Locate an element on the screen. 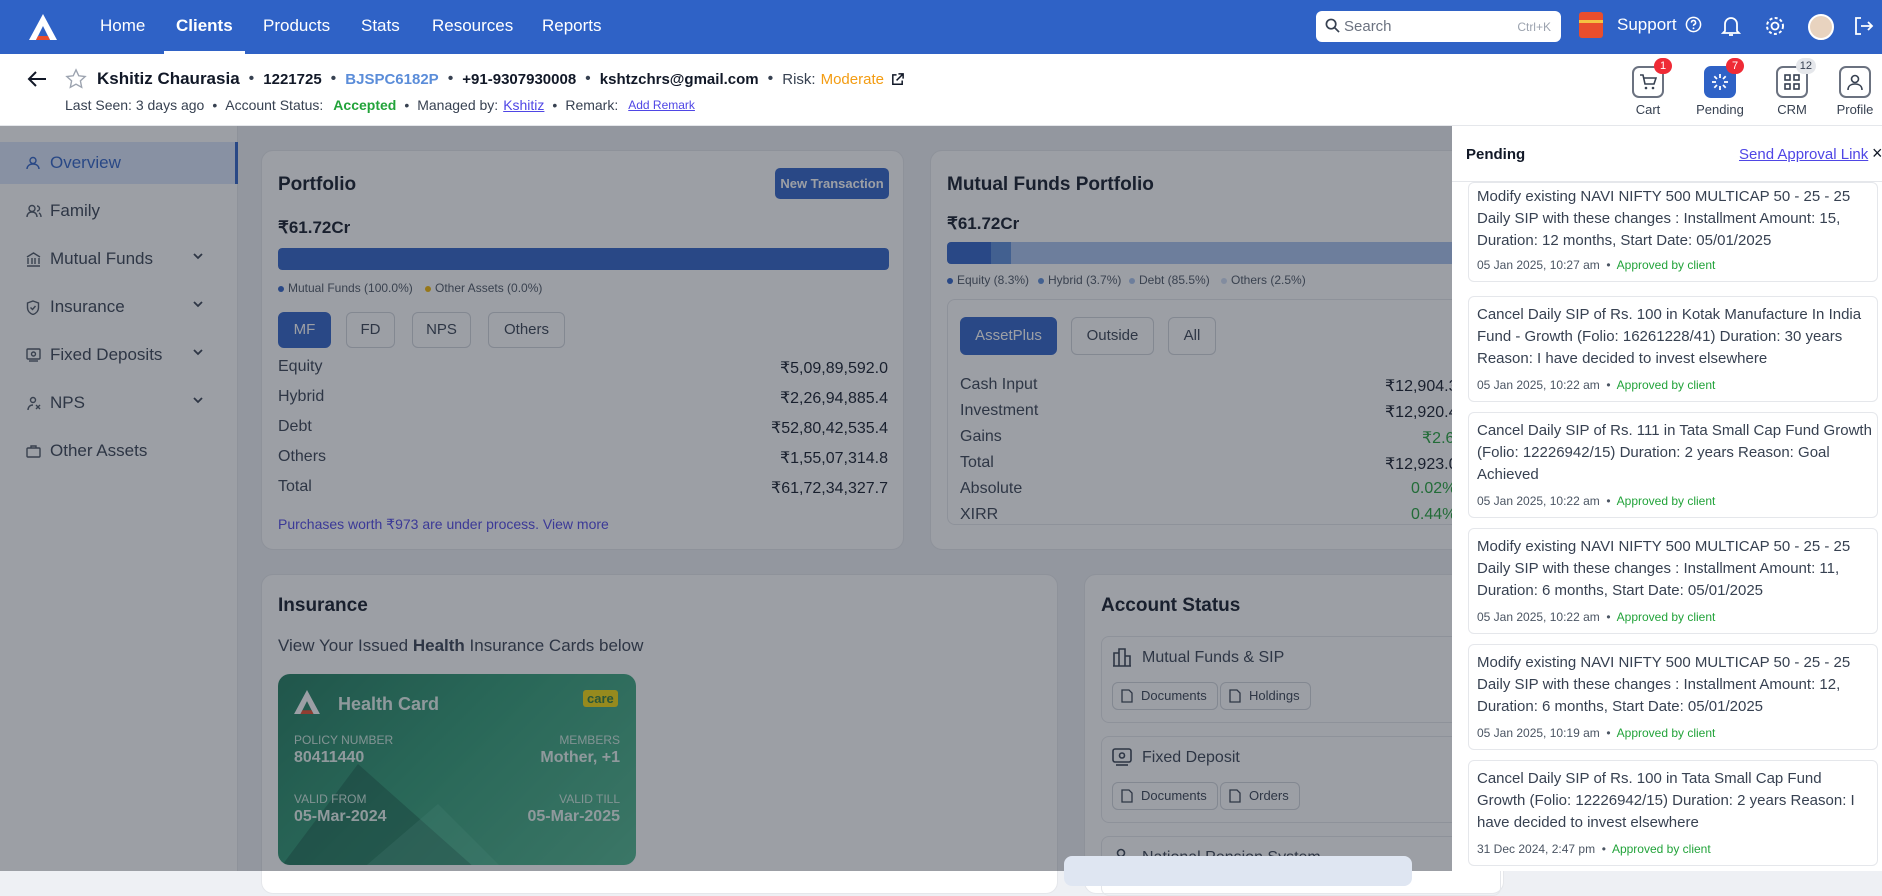 This screenshot has height=896, width=1882. pending-item-time: 05 Jan 2025, 10:27 am is located at coordinates (1538, 265).